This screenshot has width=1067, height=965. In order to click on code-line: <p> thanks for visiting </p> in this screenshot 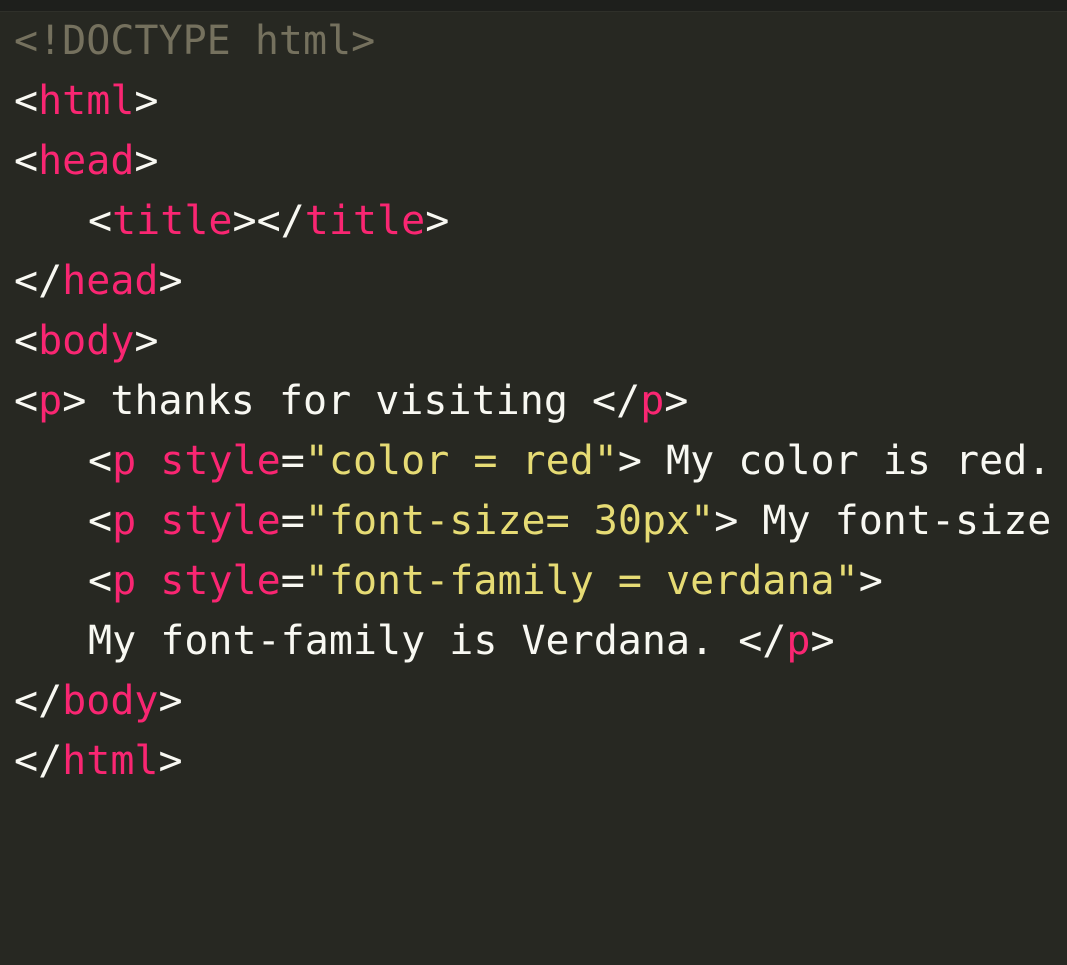, I will do `click(540, 401)`.